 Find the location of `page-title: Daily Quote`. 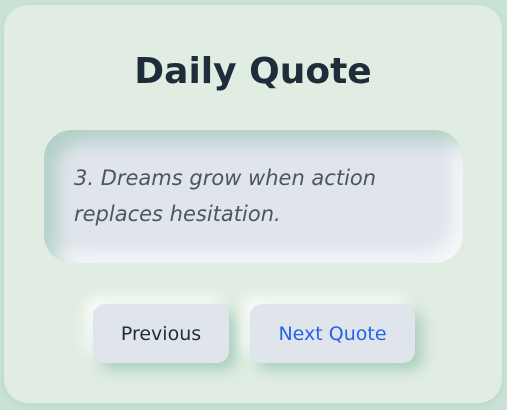

page-title: Daily Quote is located at coordinates (253, 71).